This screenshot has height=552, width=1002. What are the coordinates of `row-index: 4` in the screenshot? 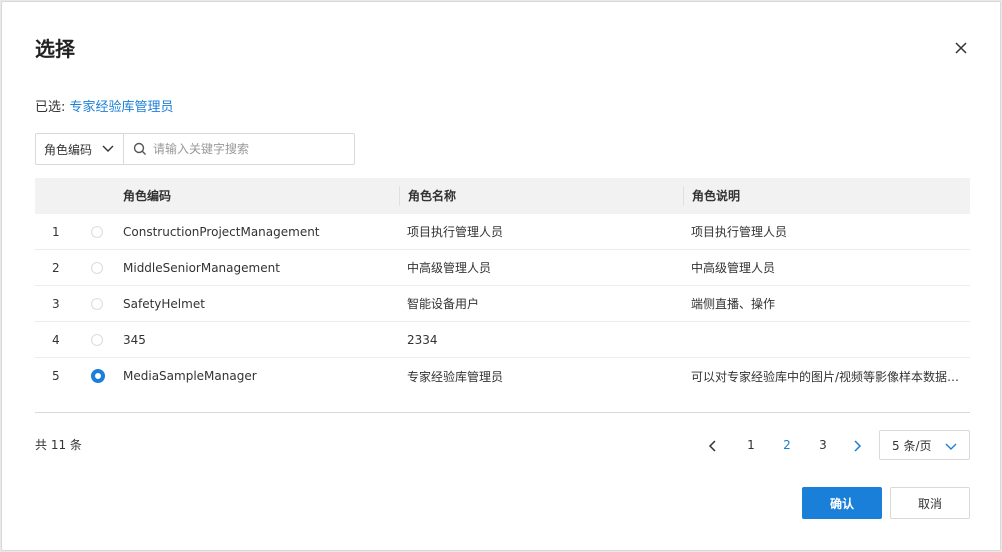 It's located at (56, 339).